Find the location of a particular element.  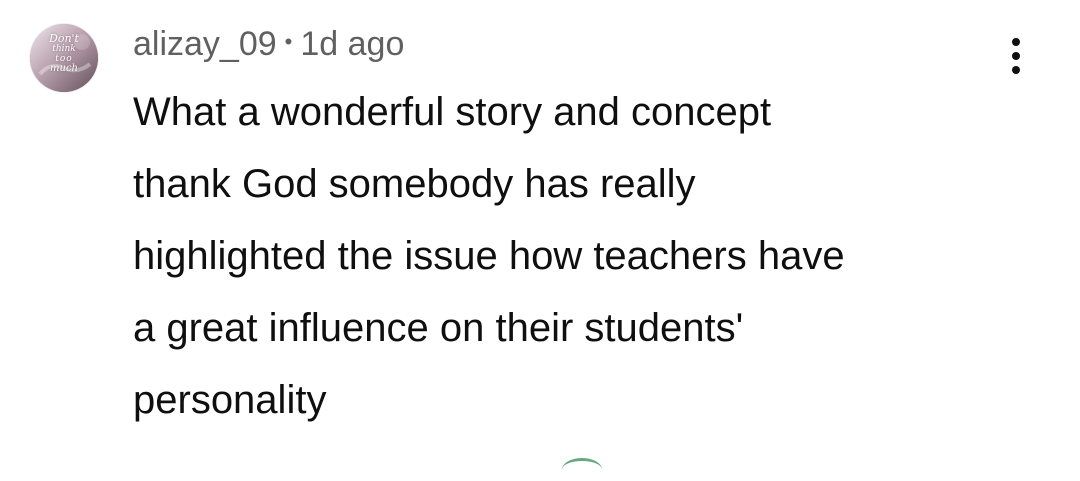

avatar-lettering: Don't think too much is located at coordinates (64, 53).